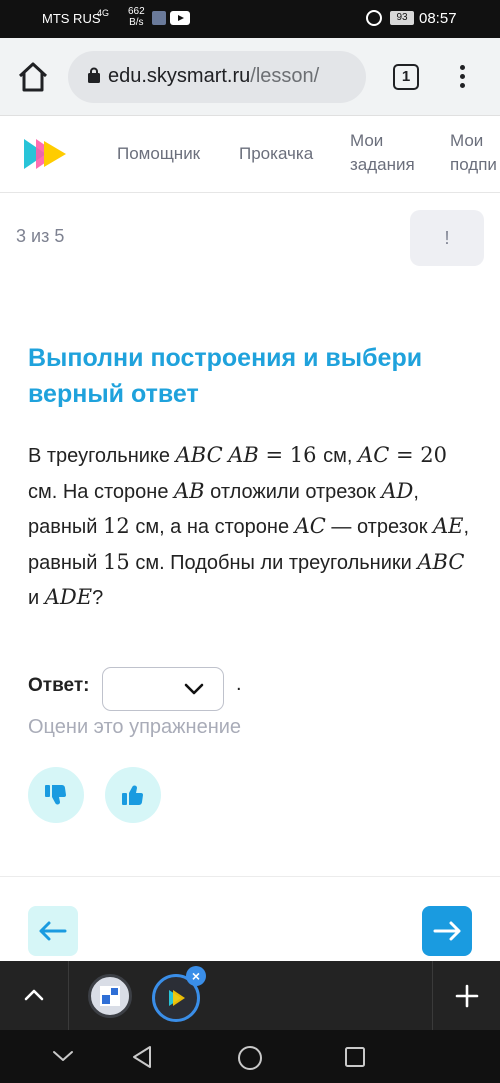 The width and height of the screenshot is (500, 1083). Describe the element at coordinates (136, 22) in the screenshot. I see `net-speed-unit: B/s` at that location.